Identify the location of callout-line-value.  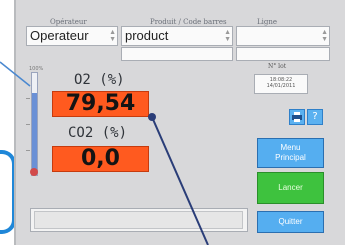
(180, 180).